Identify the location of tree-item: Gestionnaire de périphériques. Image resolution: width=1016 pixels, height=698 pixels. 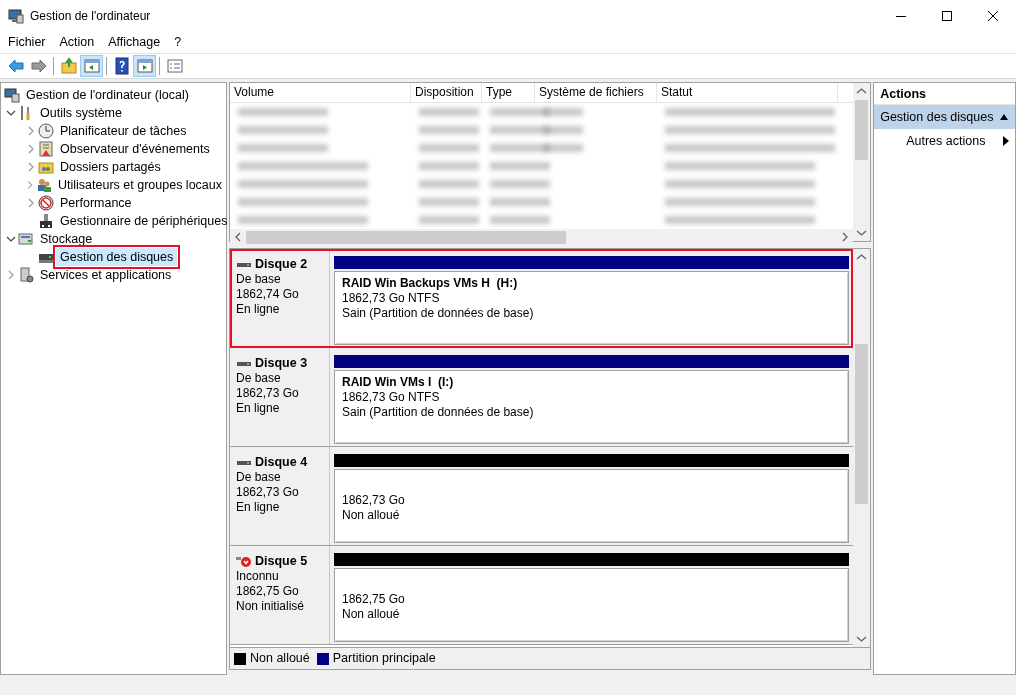
(144, 221).